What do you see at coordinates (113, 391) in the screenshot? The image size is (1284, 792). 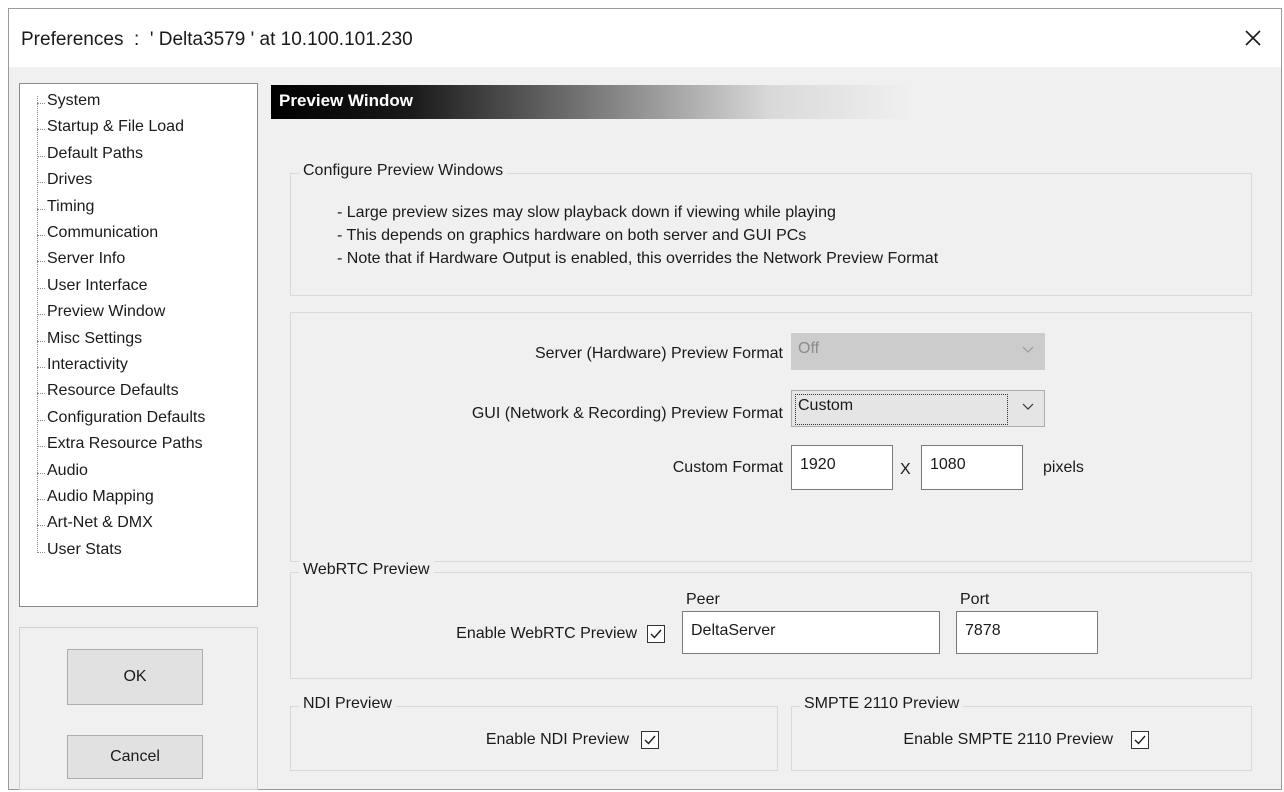 I see `sidebar-item-label: Resource Defaults` at bounding box center [113, 391].